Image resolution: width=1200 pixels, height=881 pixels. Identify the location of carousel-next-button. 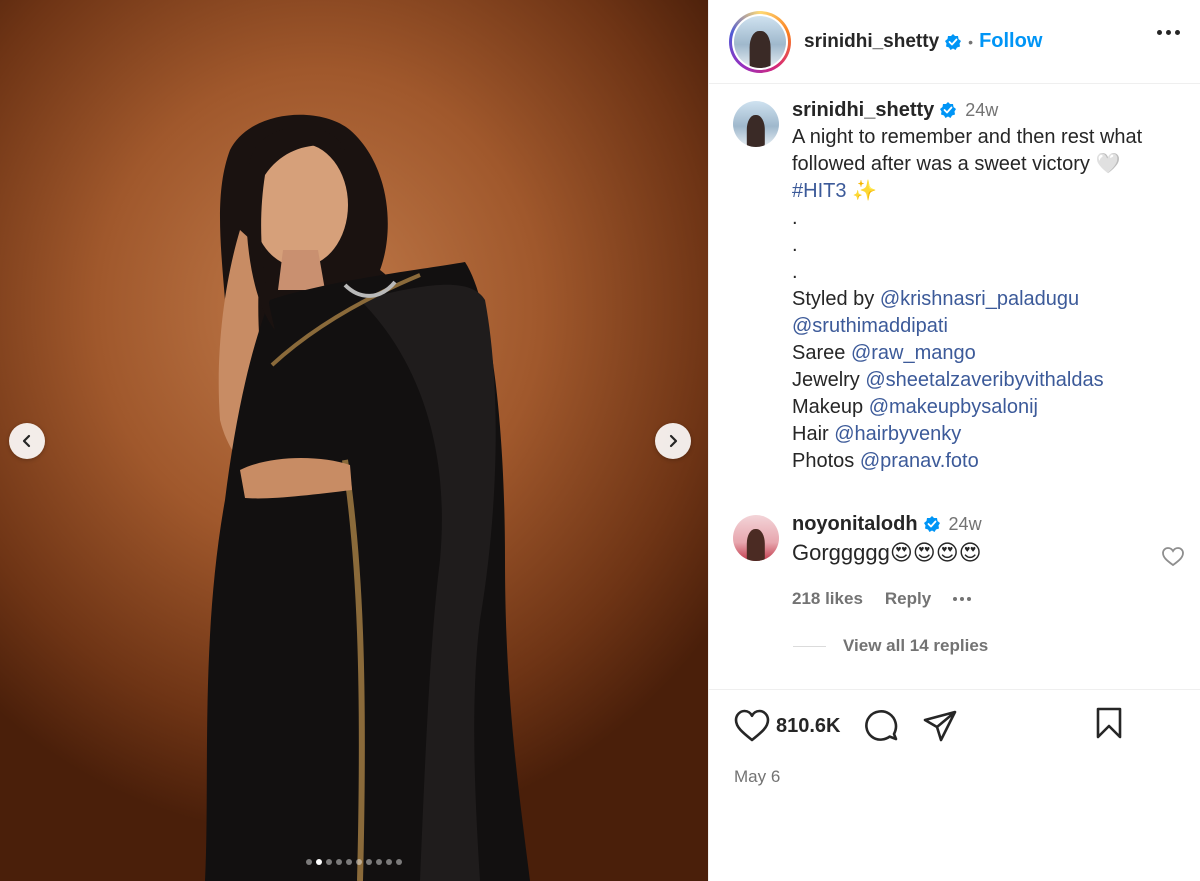
(673, 441).